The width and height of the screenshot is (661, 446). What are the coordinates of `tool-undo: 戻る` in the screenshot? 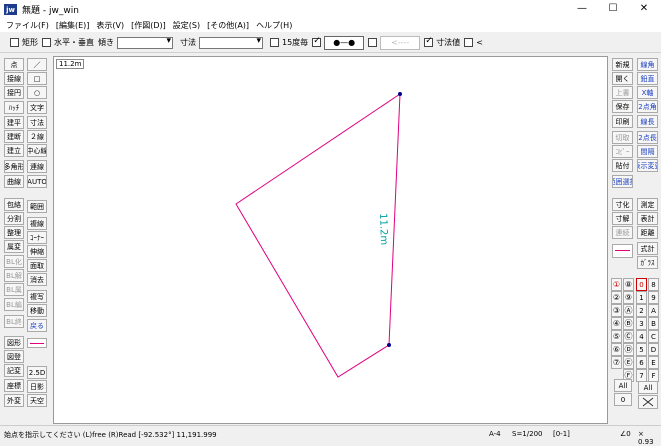 It's located at (37, 325).